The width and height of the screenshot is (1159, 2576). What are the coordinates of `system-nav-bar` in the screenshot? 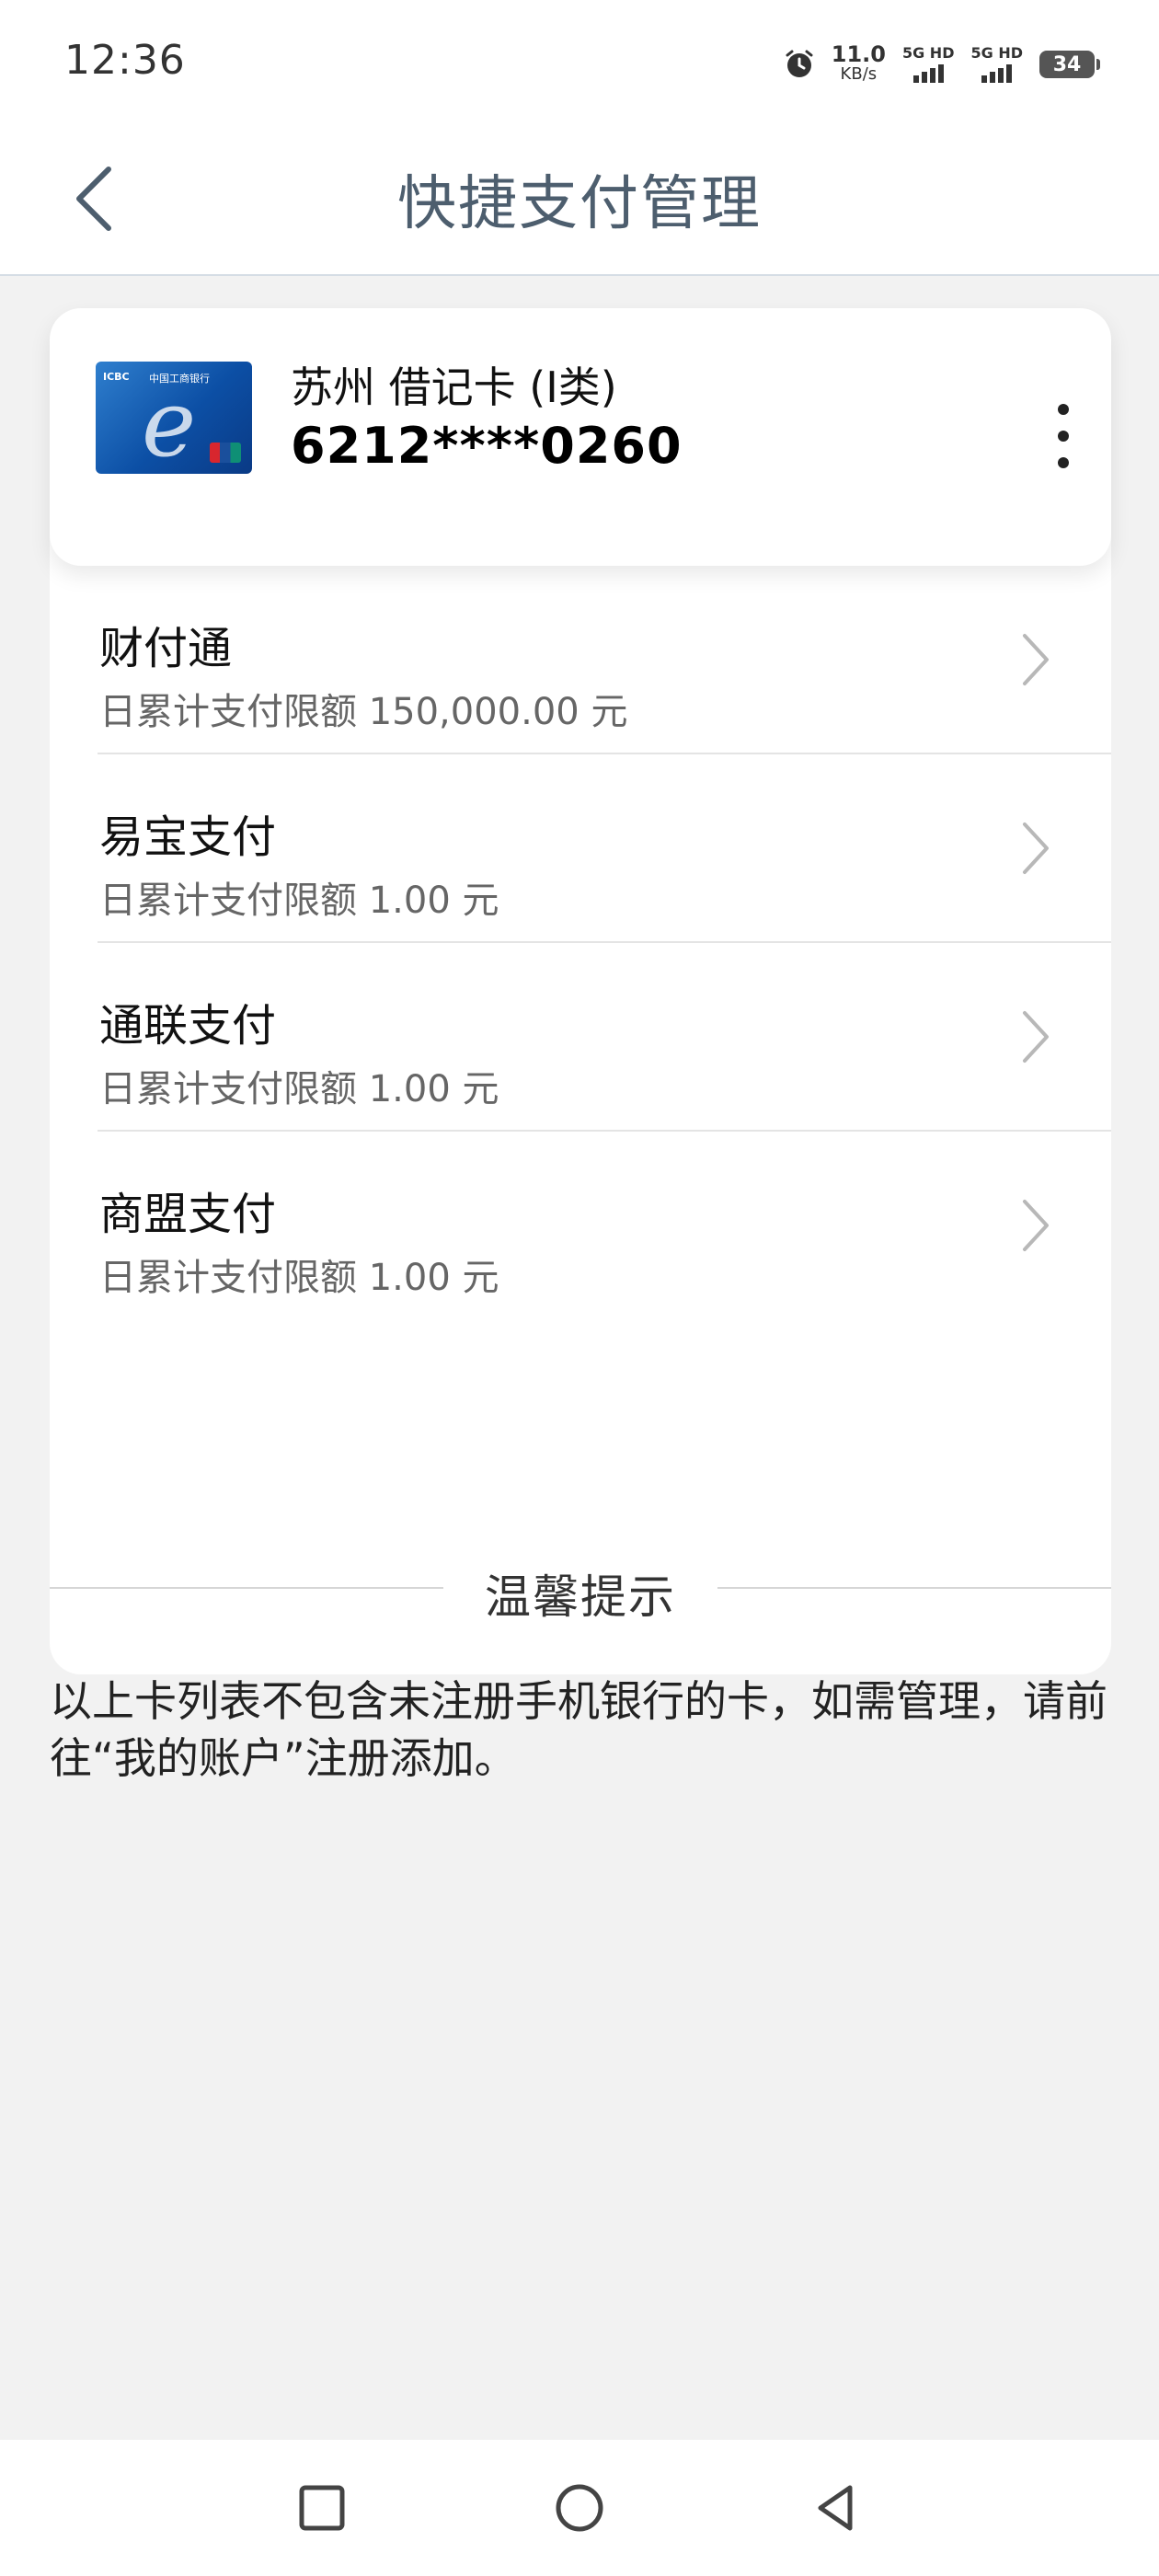 It's located at (579, 2508).